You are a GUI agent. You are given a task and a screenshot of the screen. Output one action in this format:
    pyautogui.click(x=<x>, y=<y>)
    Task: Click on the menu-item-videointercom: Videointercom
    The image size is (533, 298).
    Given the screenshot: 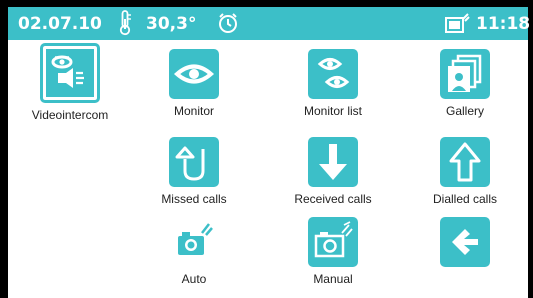 What is the action you would take?
    pyautogui.click(x=70, y=82)
    